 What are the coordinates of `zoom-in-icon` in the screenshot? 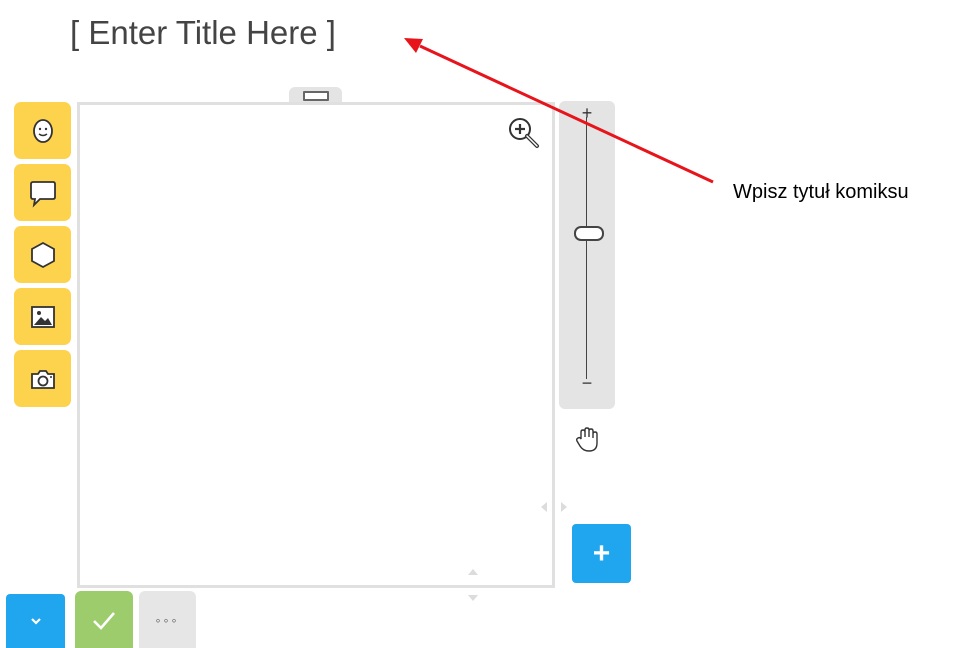 It's located at (525, 133).